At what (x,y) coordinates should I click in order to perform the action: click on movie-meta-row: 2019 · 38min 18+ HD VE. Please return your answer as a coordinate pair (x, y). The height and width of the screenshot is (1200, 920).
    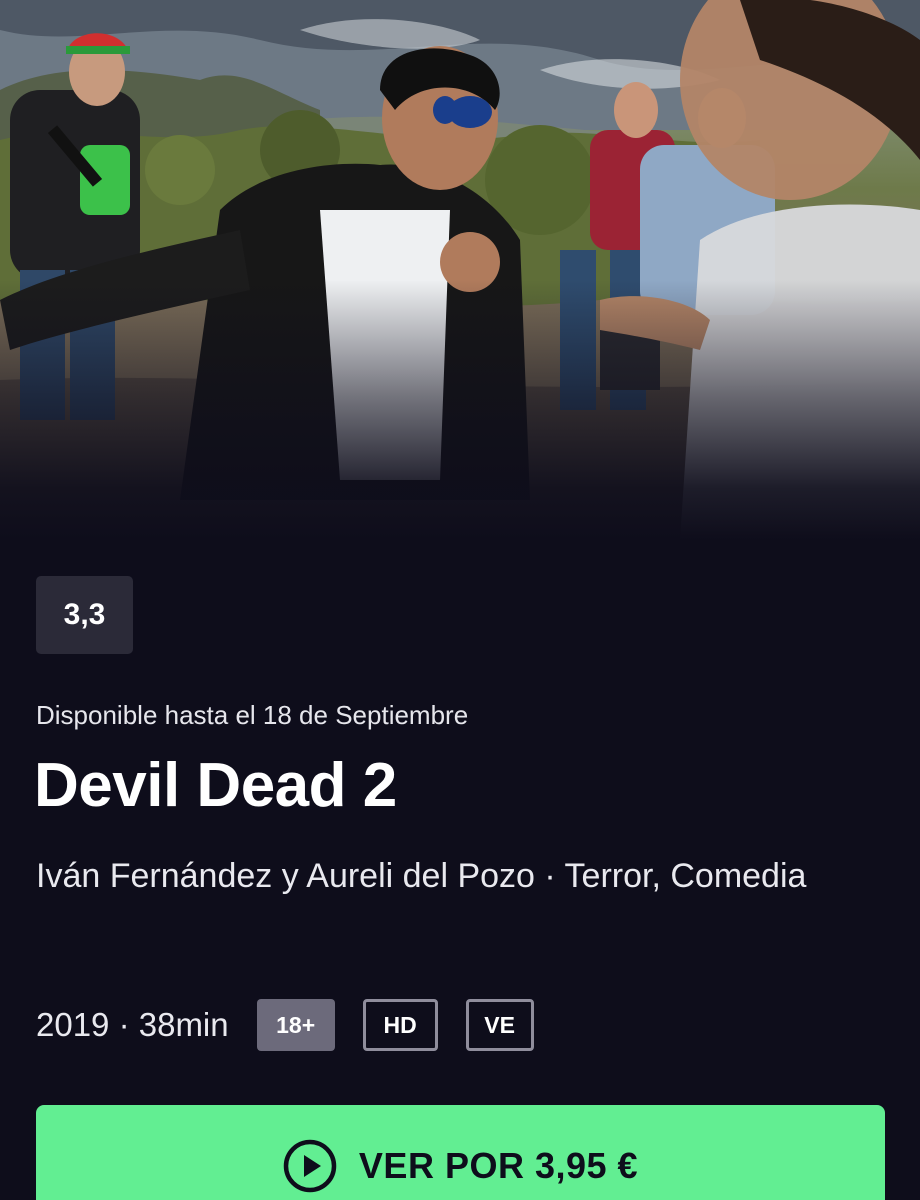
    Looking at the image, I should click on (299, 1025).